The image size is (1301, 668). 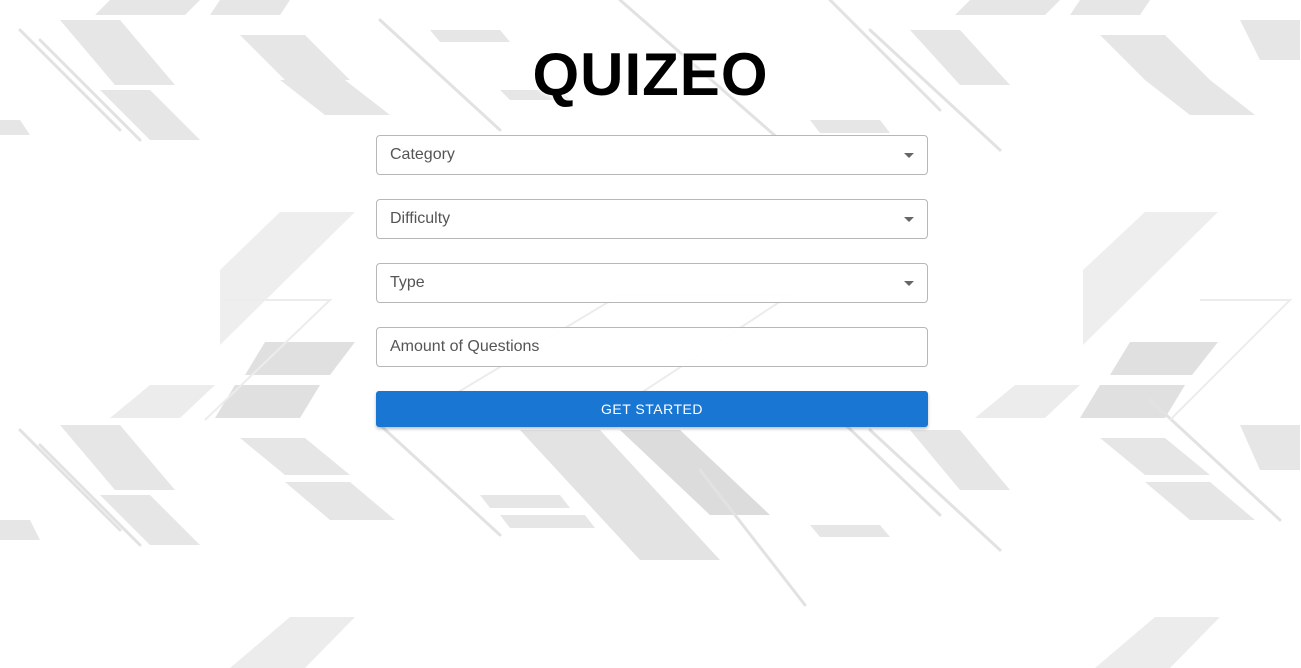 I want to click on difficulty-select: Difficulty, so click(x=652, y=219).